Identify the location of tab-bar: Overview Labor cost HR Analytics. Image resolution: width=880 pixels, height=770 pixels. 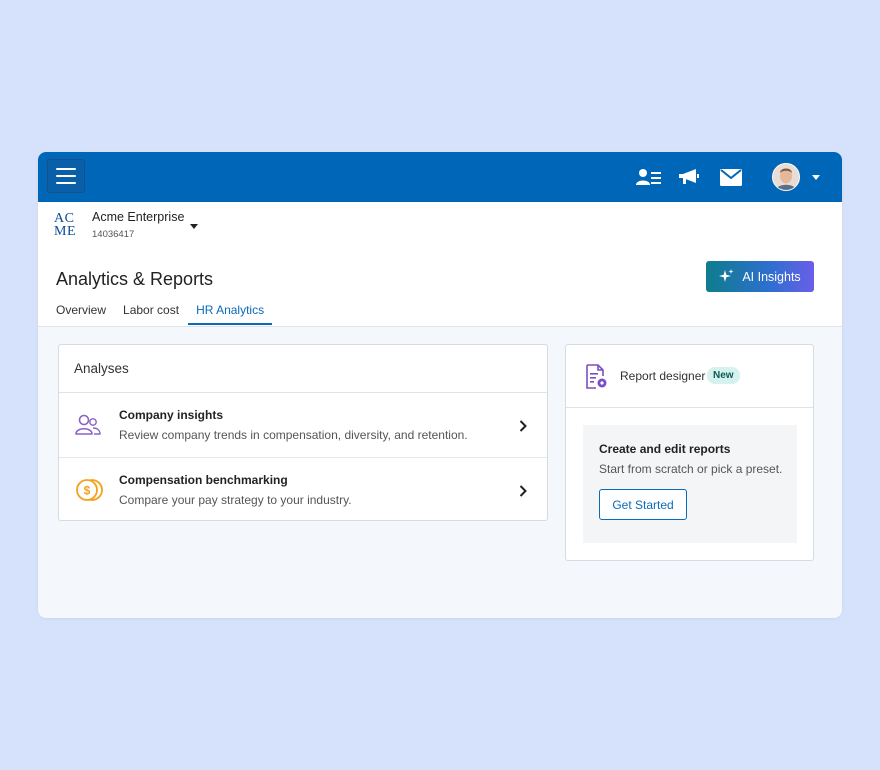
(168, 314).